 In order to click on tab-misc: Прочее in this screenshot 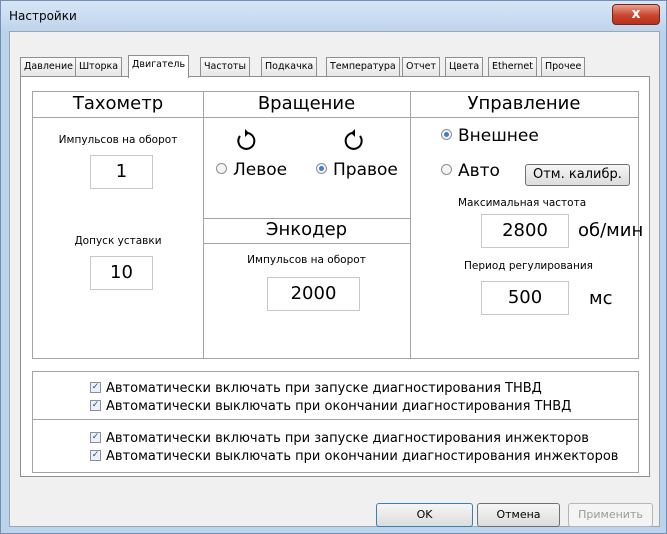, I will do `click(563, 66)`.